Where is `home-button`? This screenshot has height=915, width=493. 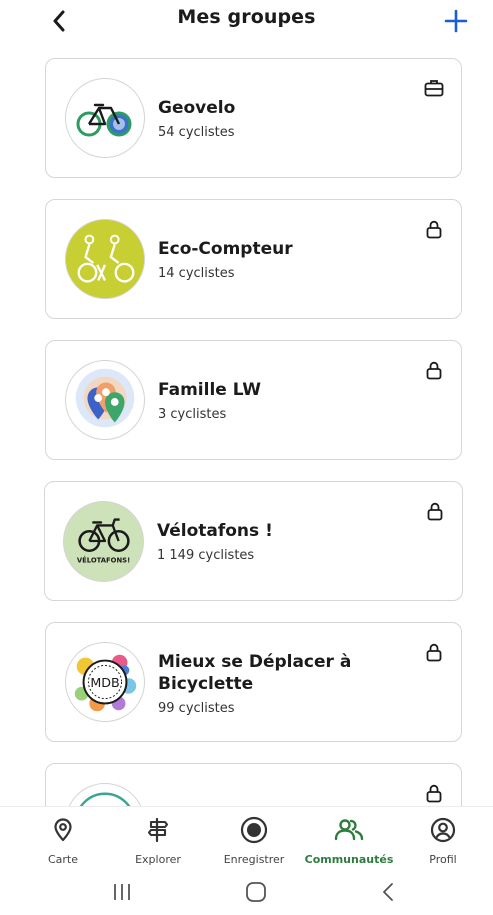 home-button is located at coordinates (256, 892).